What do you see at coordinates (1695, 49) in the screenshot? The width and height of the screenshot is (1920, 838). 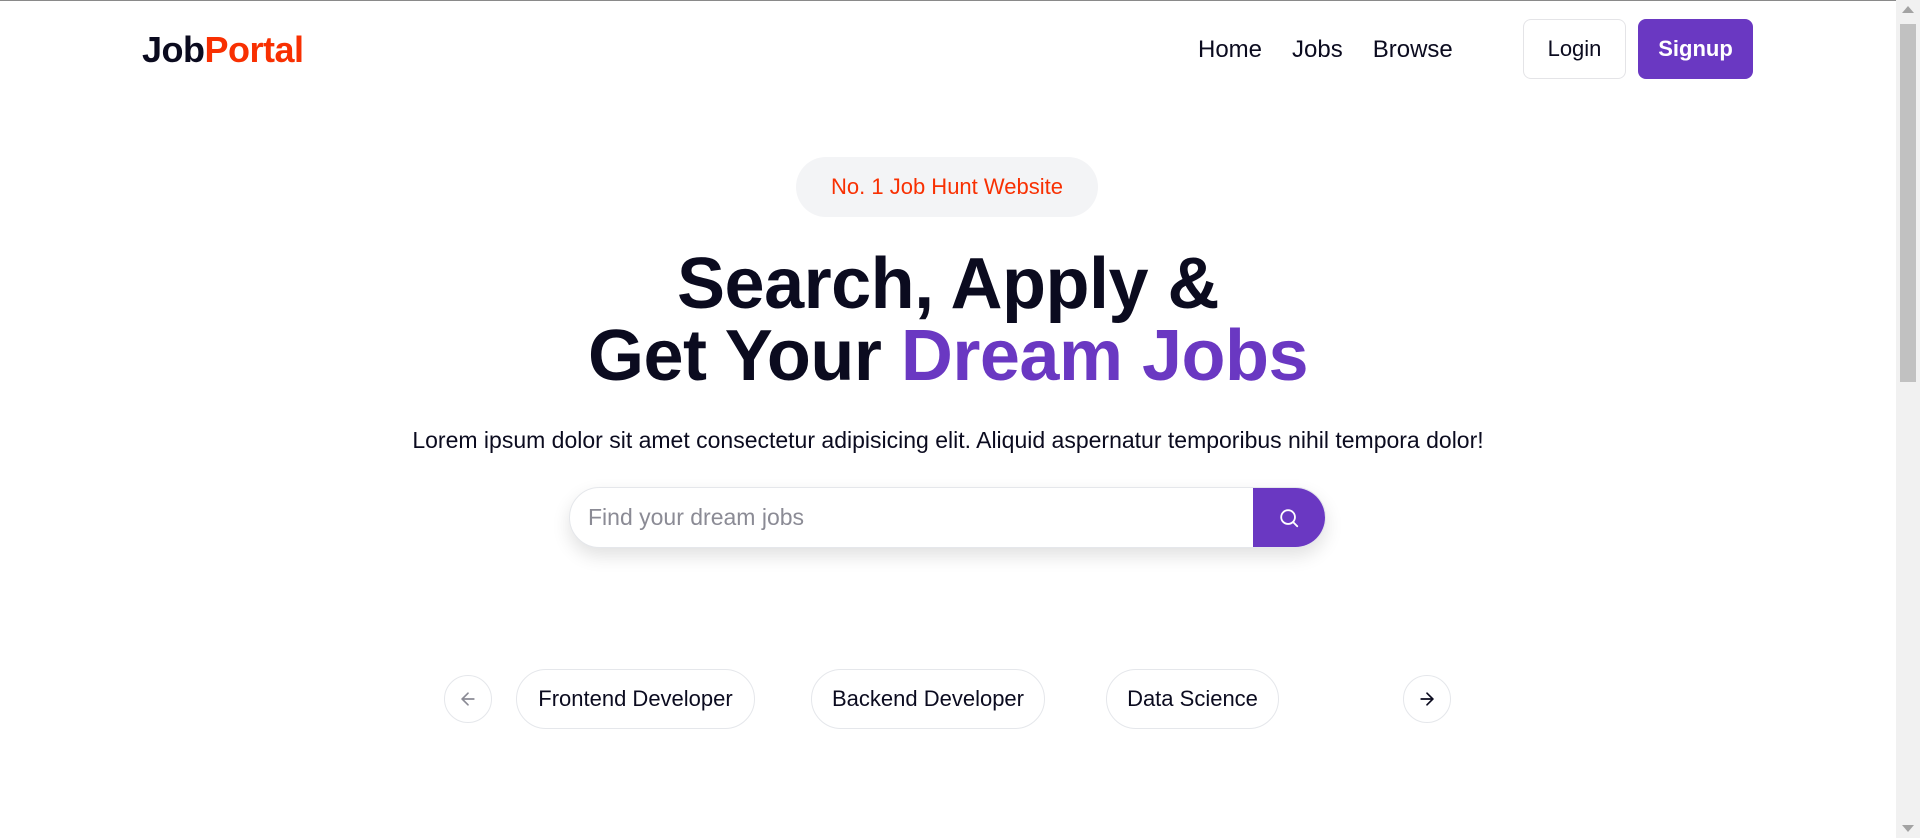 I see `signup-button: Signup` at bounding box center [1695, 49].